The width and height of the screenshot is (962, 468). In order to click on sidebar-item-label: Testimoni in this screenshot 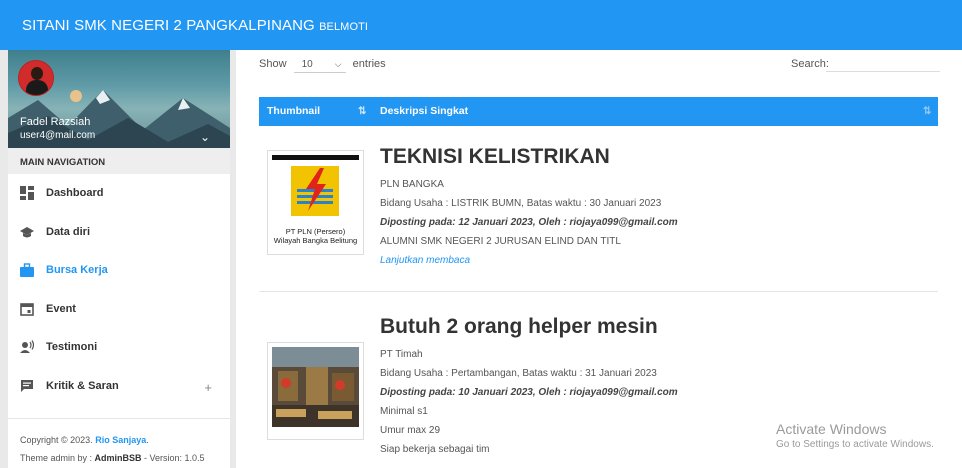, I will do `click(72, 347)`.